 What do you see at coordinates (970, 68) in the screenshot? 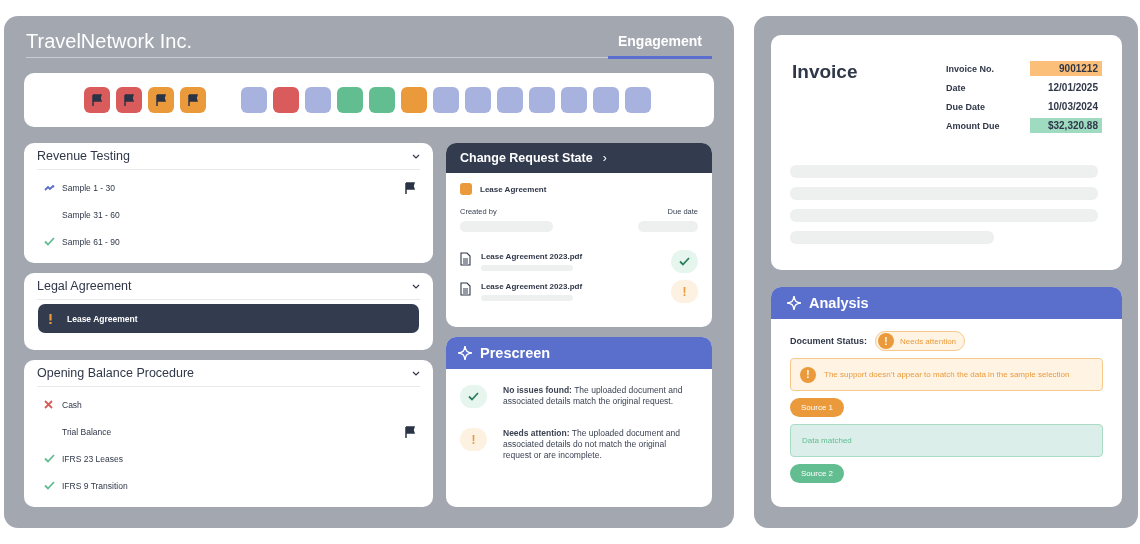
I see `field-label: Invoice No.` at bounding box center [970, 68].